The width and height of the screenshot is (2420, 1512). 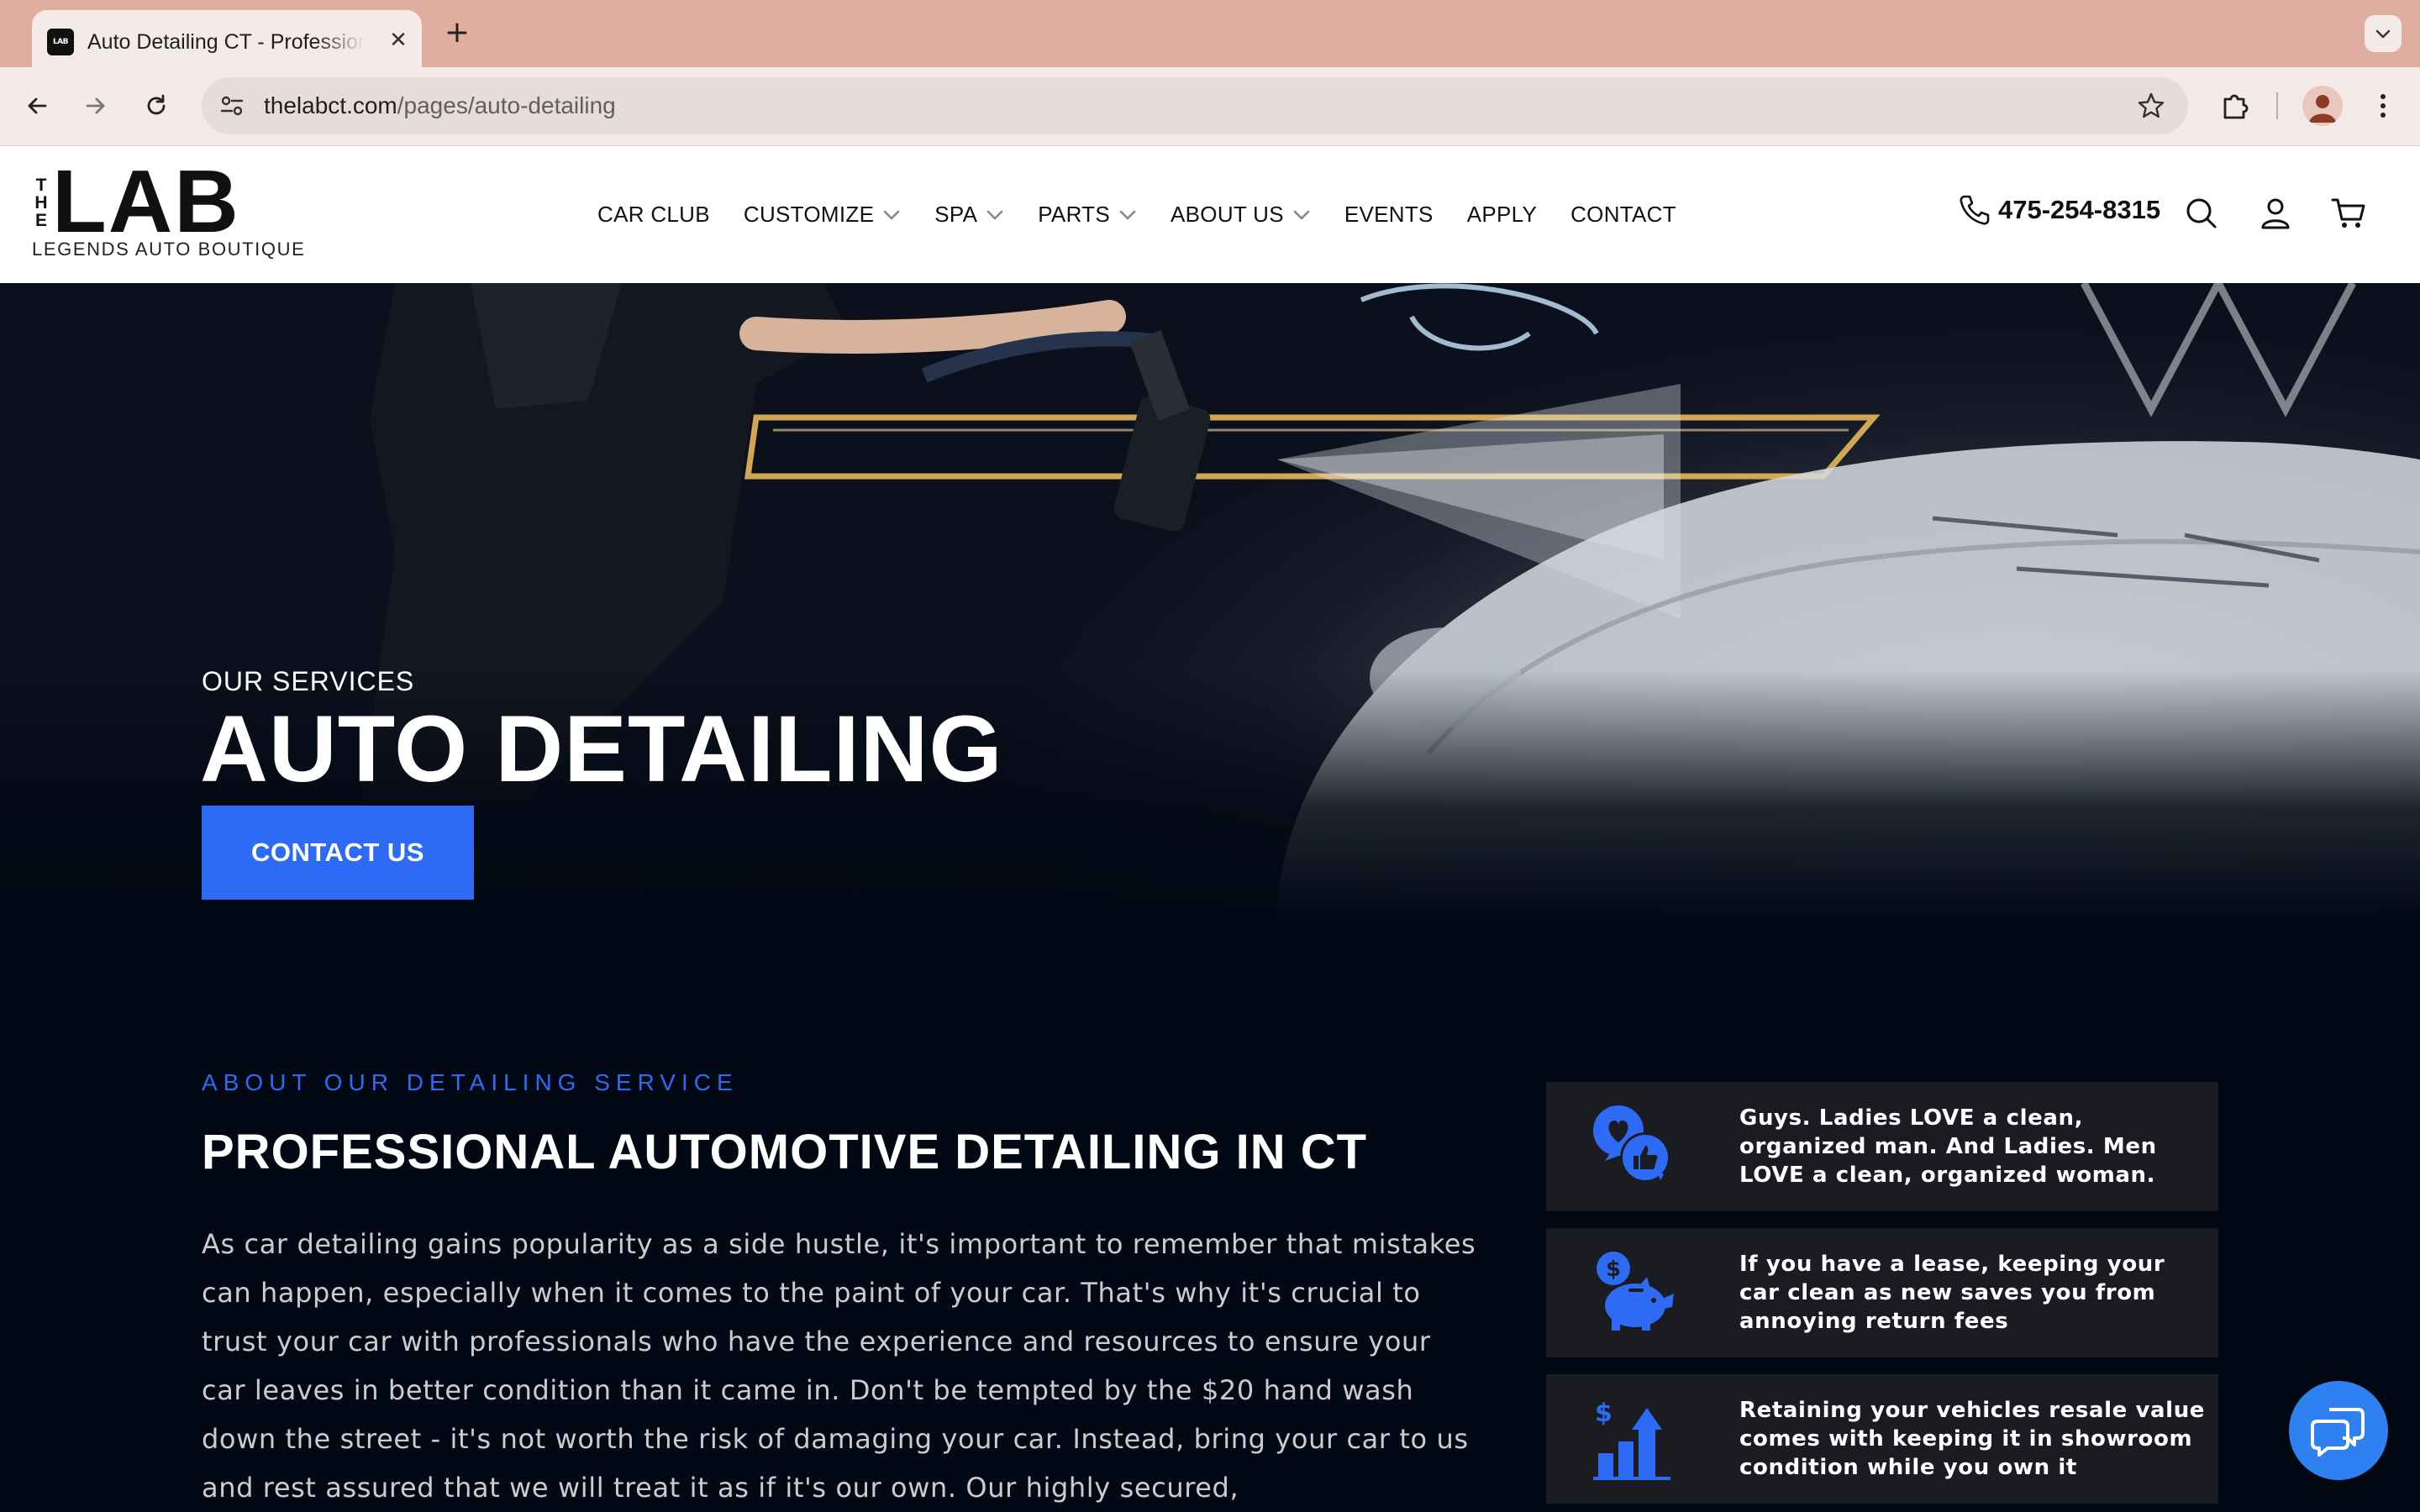 I want to click on nav-label: ABOUT US, so click(x=1227, y=214).